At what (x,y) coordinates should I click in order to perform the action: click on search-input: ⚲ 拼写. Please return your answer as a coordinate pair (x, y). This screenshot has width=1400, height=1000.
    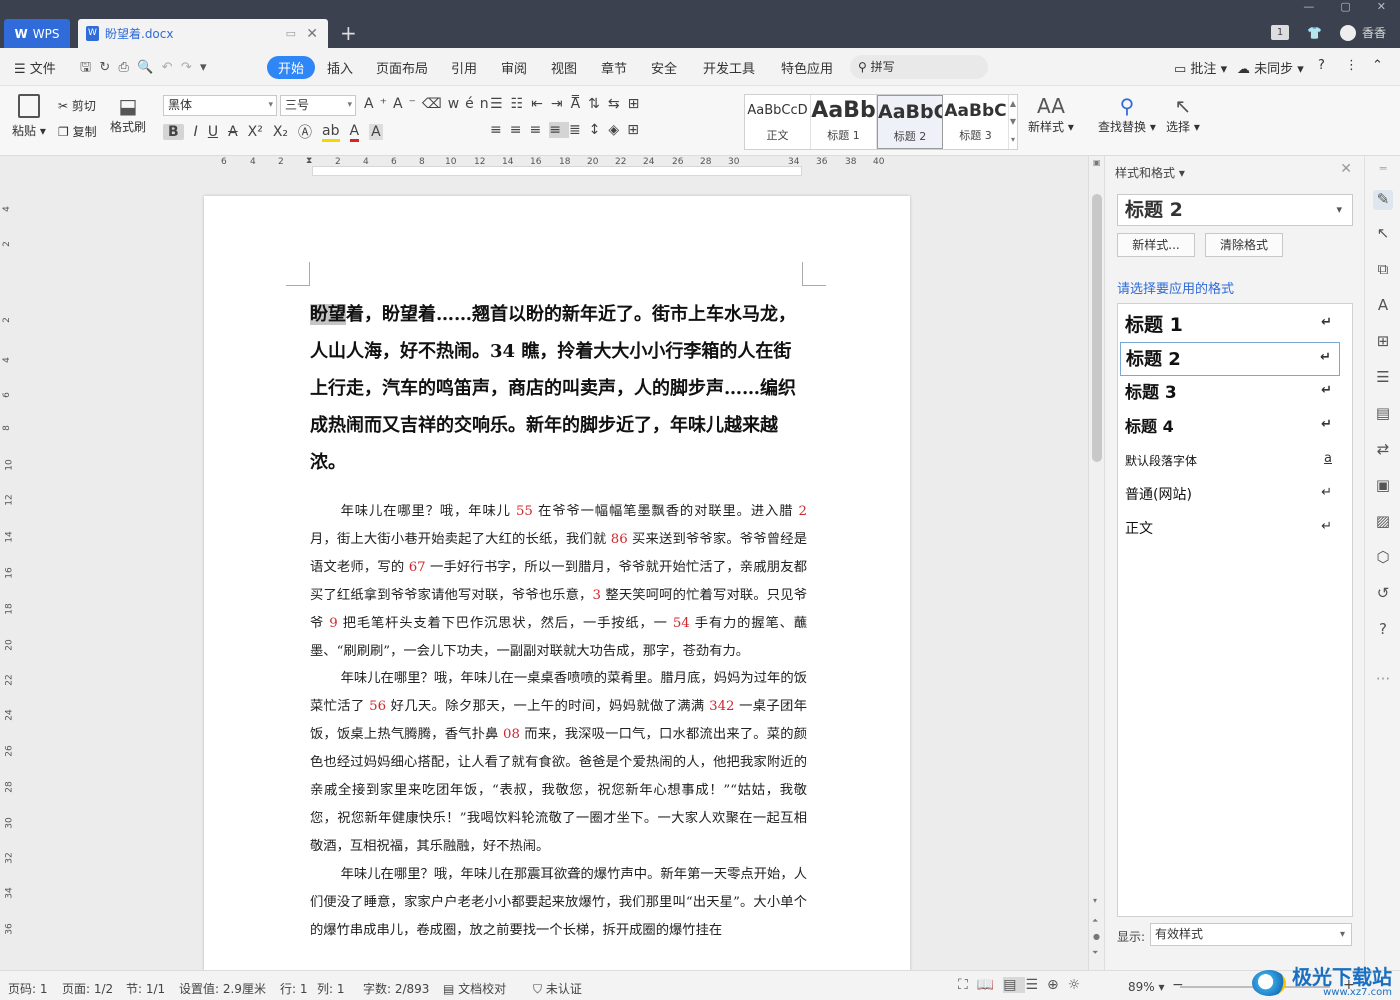
    Looking at the image, I should click on (919, 67).